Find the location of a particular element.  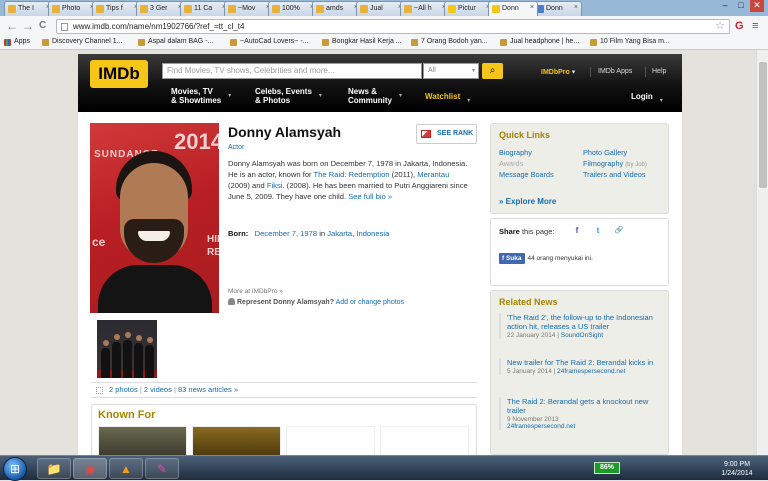

add-photos-link: Add or change photos is located at coordinates (370, 302).